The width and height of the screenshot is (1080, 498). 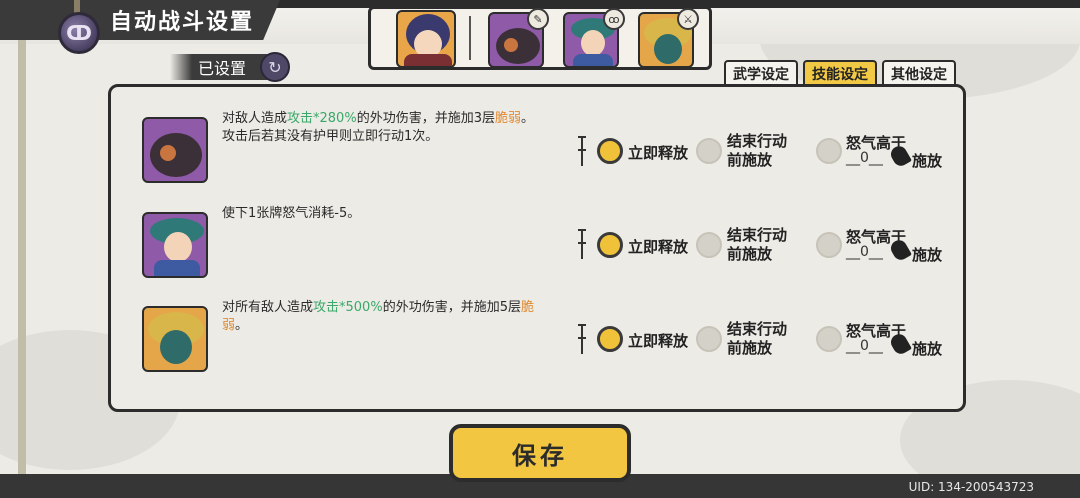 What do you see at coordinates (761, 73) in the screenshot?
I see `tab-martial: 武学设定` at bounding box center [761, 73].